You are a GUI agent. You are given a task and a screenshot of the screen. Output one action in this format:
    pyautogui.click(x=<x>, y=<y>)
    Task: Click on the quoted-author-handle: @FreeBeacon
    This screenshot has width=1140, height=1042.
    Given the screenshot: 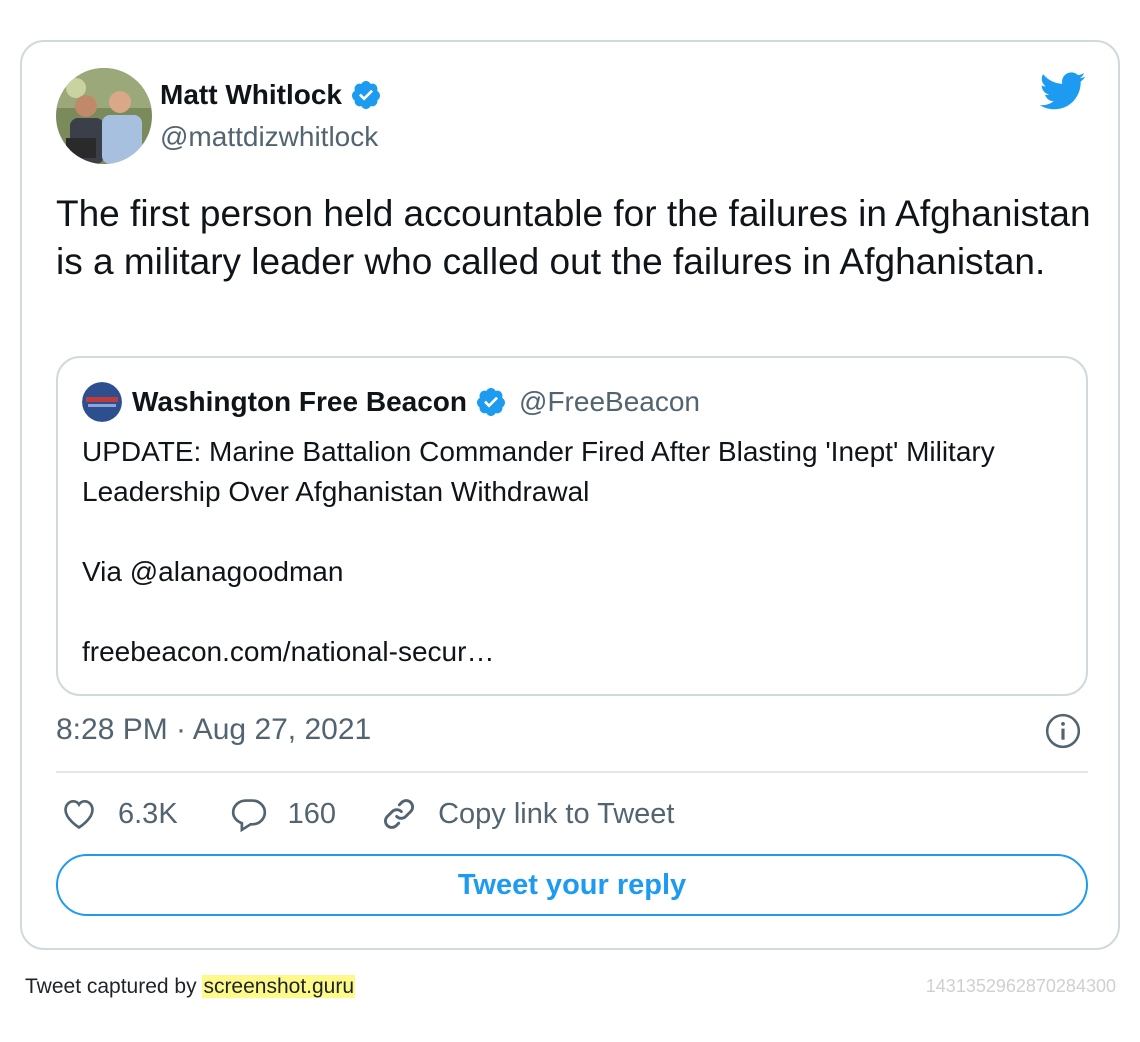 What is the action you would take?
    pyautogui.click(x=609, y=401)
    